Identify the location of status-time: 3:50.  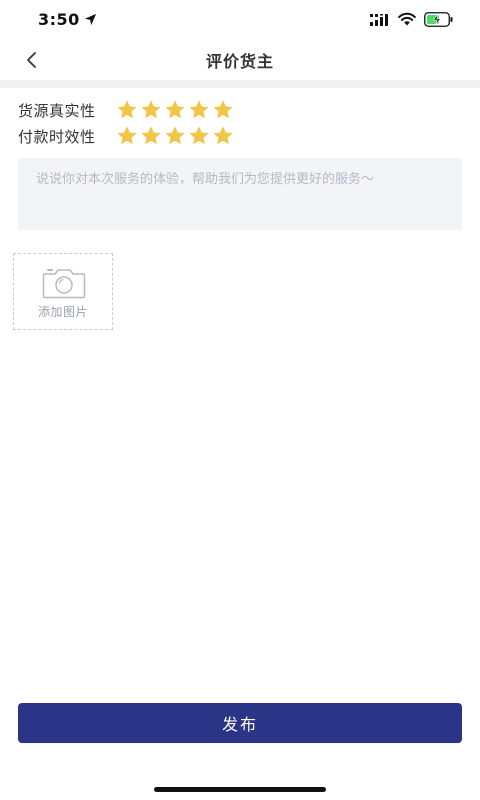
(59, 19).